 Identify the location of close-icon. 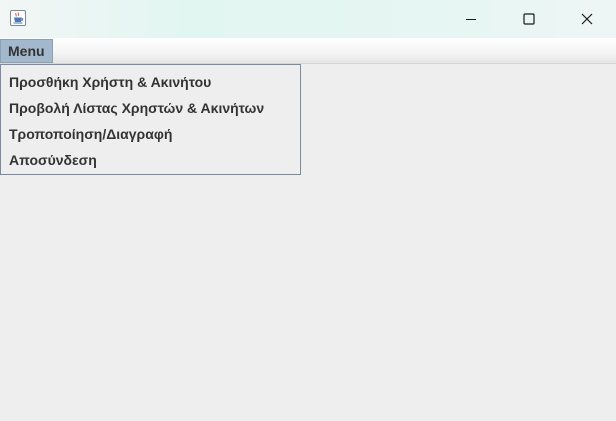
(587, 19).